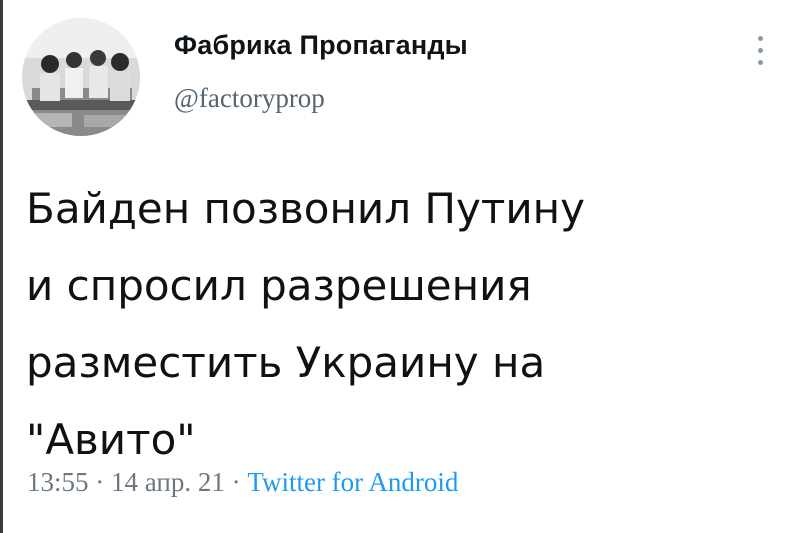  What do you see at coordinates (168, 482) in the screenshot?
I see `tweet-date: 14 апр. 21` at bounding box center [168, 482].